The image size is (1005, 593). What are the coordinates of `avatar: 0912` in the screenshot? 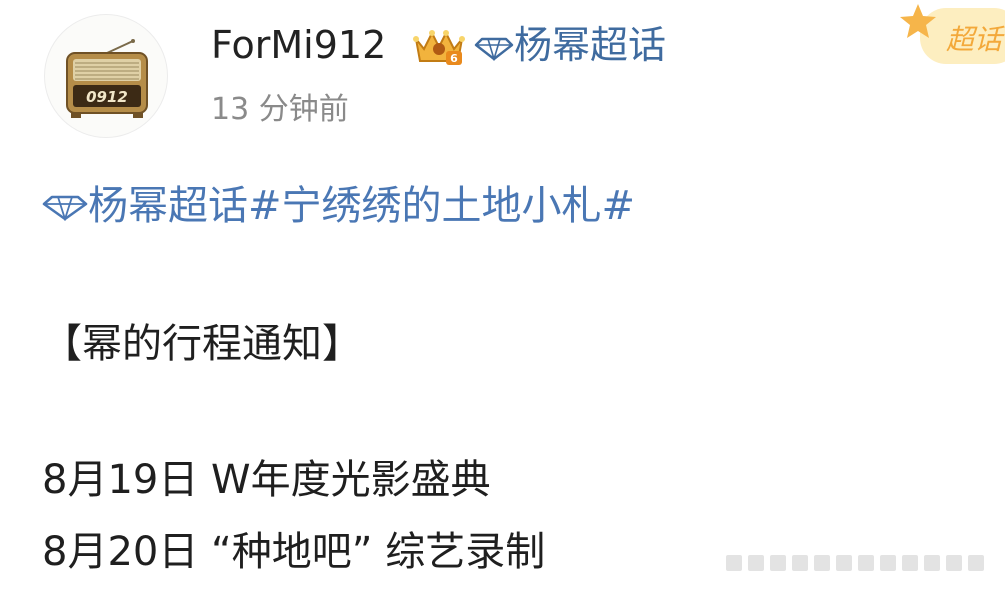 It's located at (106, 76).